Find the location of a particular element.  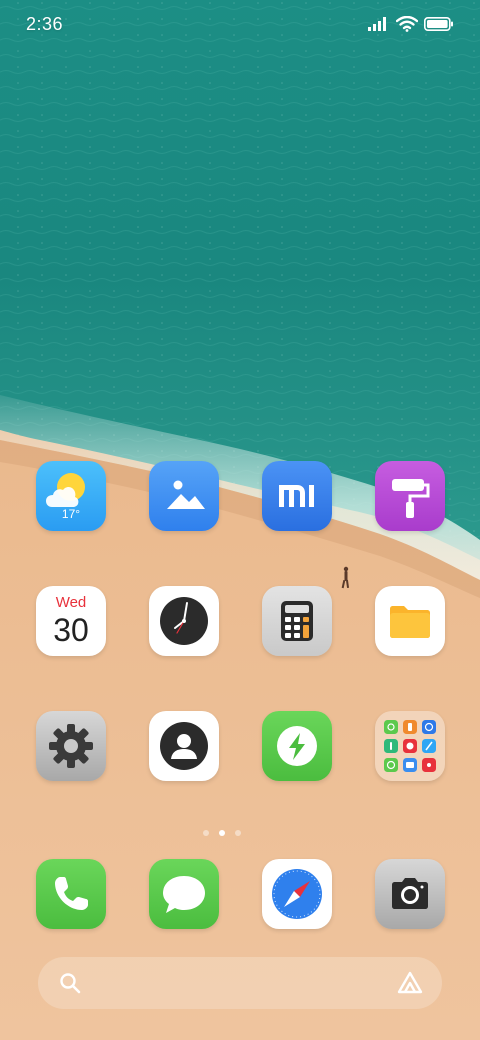

gallery-mountain-icon is located at coordinates (186, 494).